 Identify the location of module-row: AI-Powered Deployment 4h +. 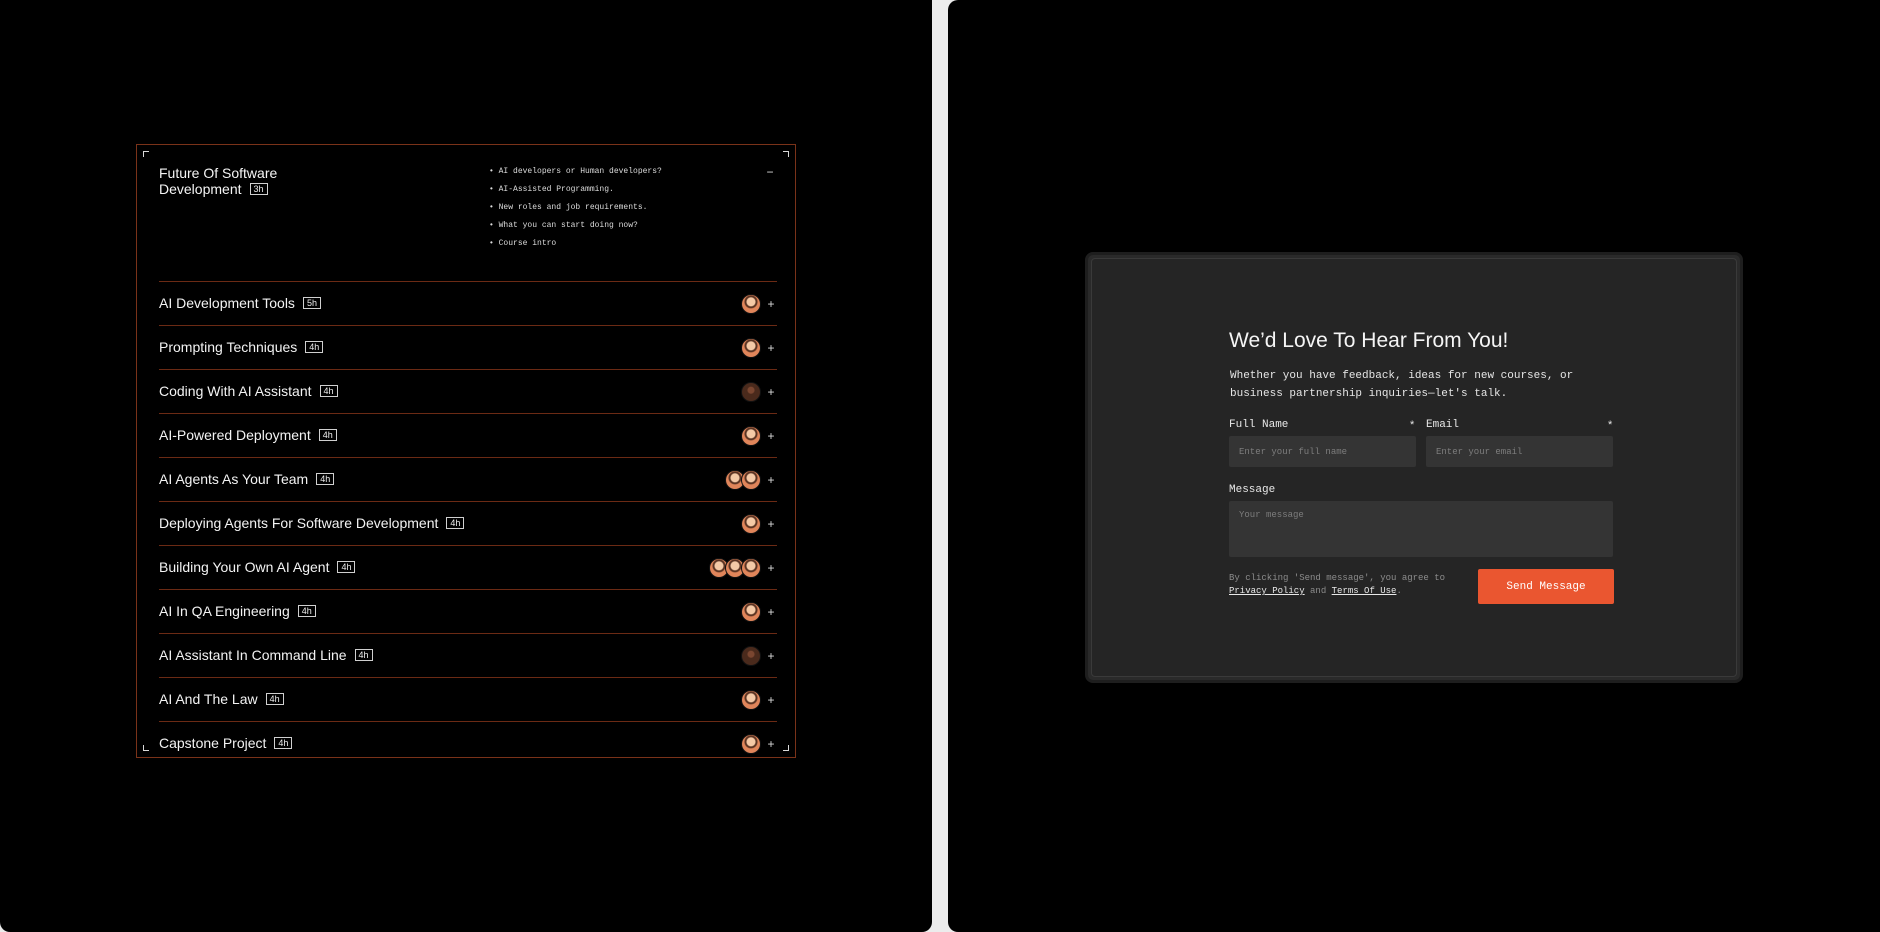
(468, 436).